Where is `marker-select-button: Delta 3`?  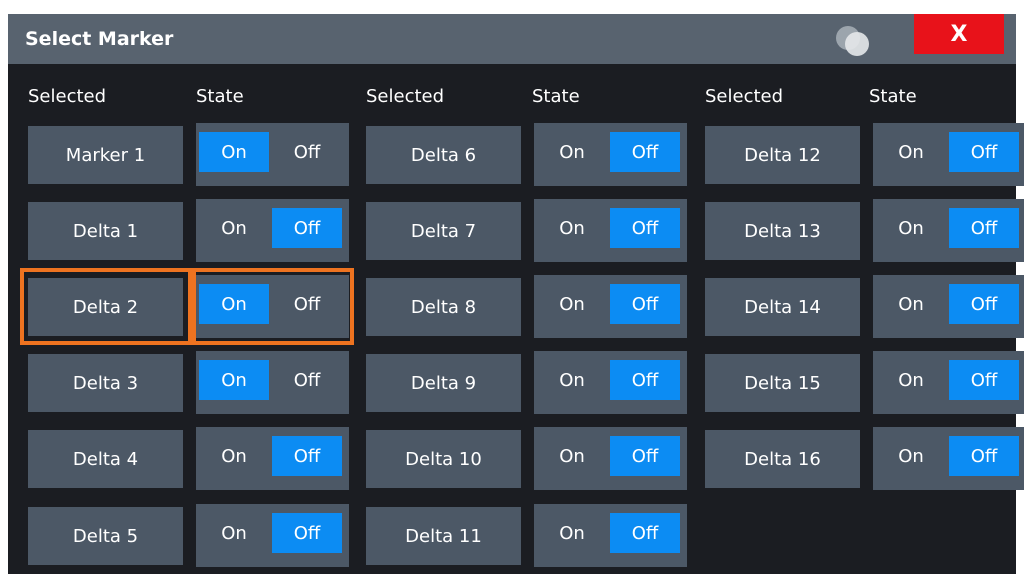
marker-select-button: Delta 3 is located at coordinates (105, 383).